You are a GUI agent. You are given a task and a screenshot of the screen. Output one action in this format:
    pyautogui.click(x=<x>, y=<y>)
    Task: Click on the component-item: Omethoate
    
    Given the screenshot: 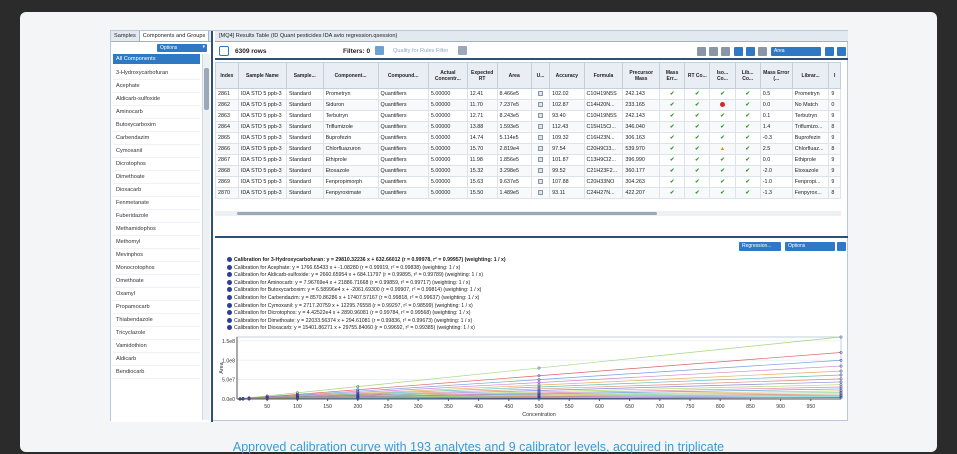 What is the action you would take?
    pyautogui.click(x=156, y=281)
    